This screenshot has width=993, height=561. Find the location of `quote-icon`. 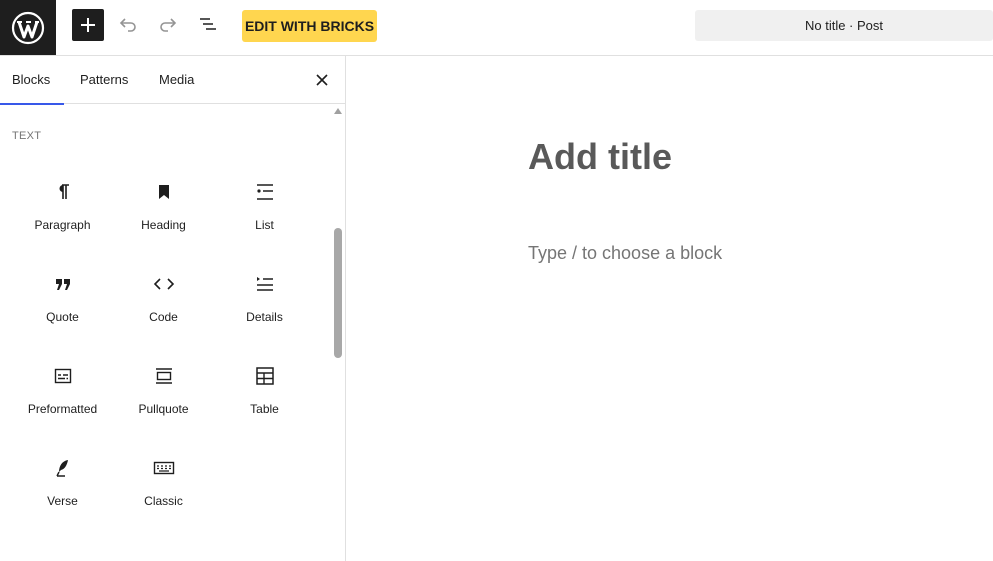

quote-icon is located at coordinates (63, 284).